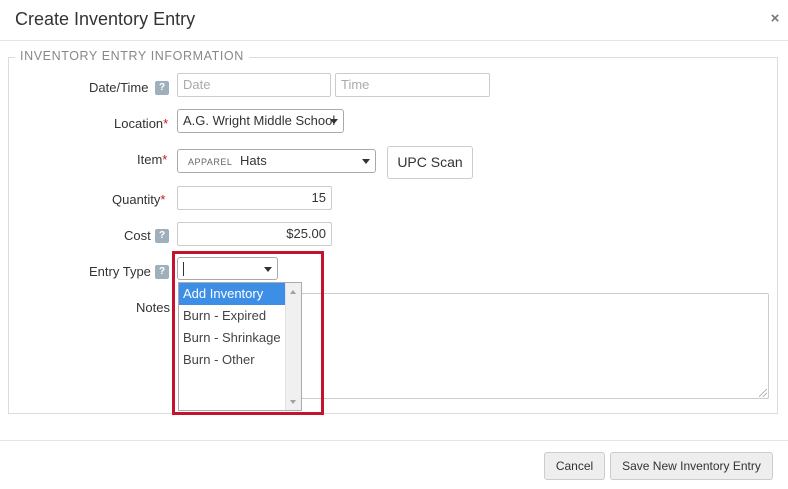 Image resolution: width=788 pixels, height=489 pixels. Describe the element at coordinates (120, 271) in the screenshot. I see `entry-type-label: Entry Type` at that location.